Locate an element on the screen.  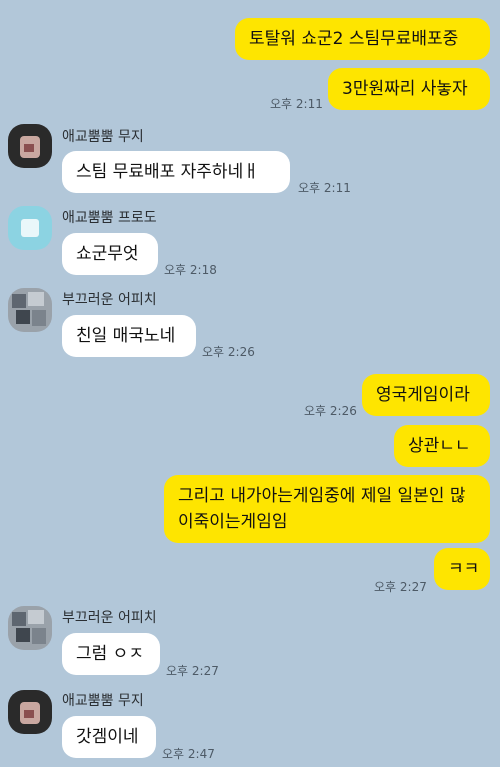
my-message-bubble: ㅋㅋ is located at coordinates (462, 569).